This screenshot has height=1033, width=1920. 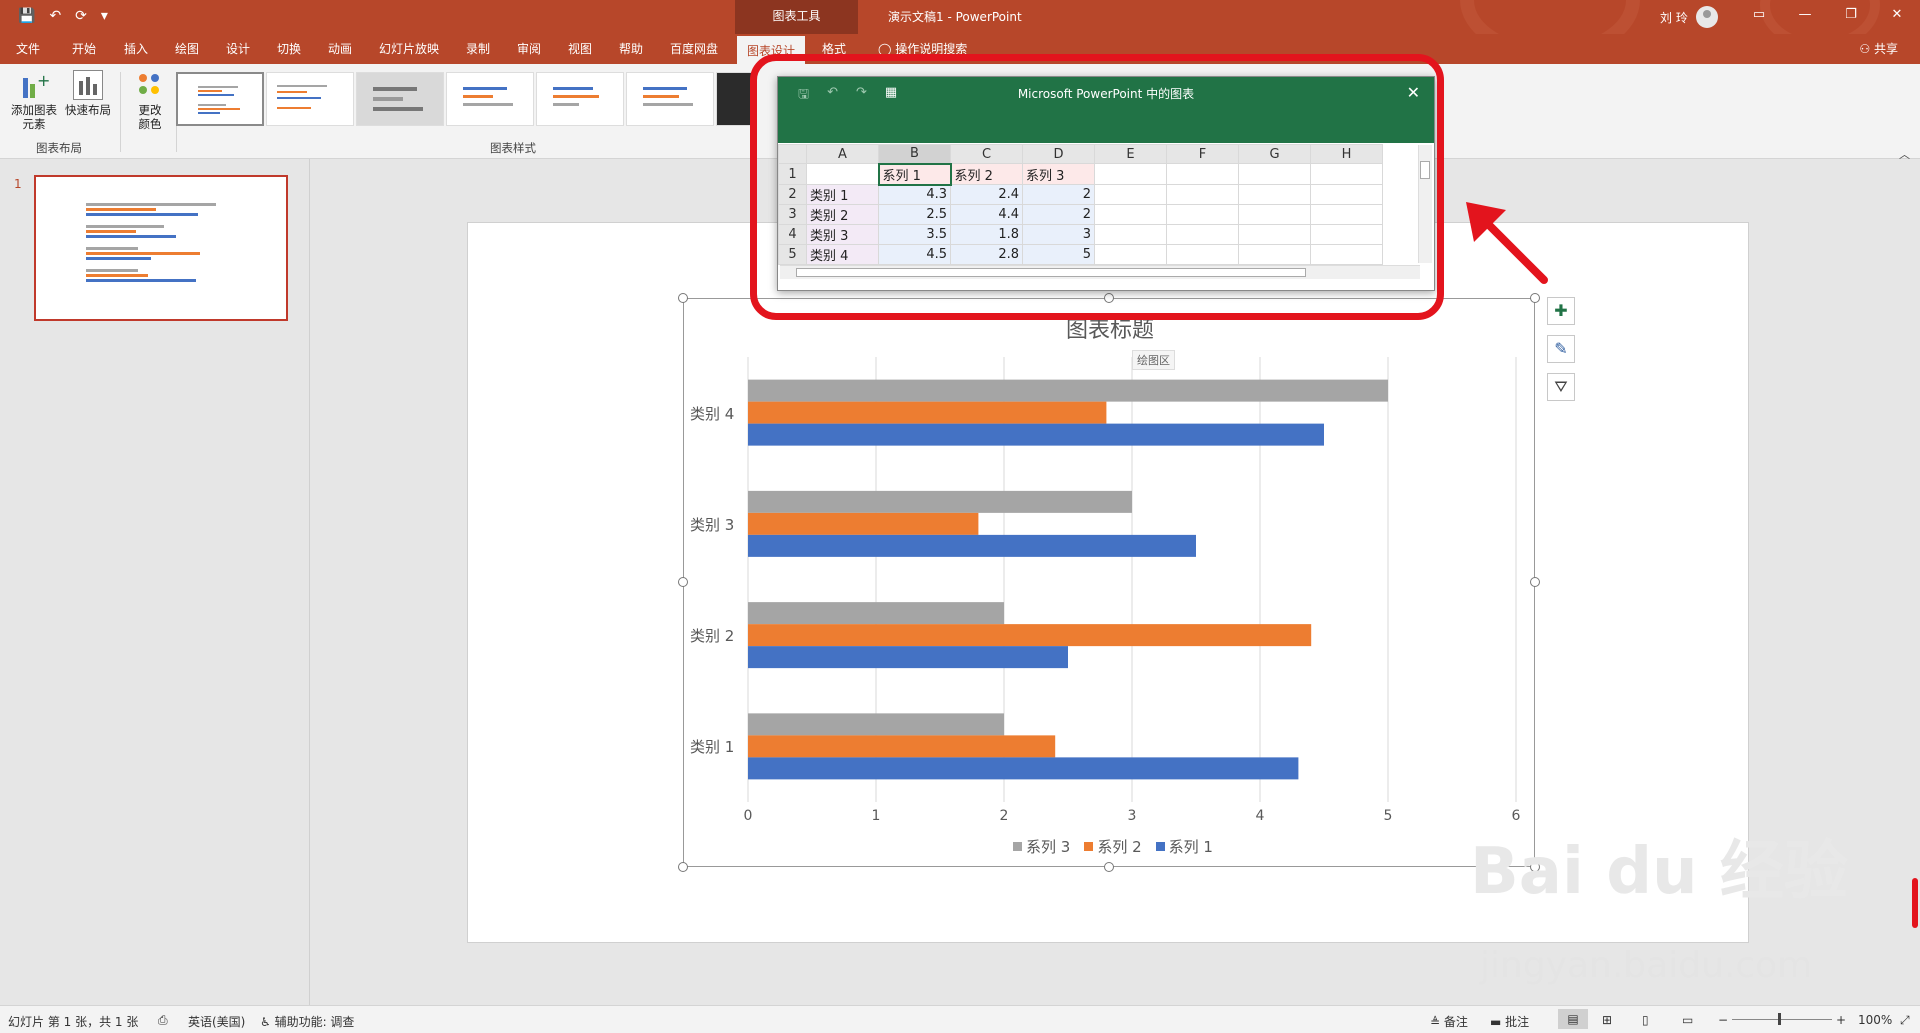 I want to click on comments-button: ▬ 批注, so click(x=1509, y=1021).